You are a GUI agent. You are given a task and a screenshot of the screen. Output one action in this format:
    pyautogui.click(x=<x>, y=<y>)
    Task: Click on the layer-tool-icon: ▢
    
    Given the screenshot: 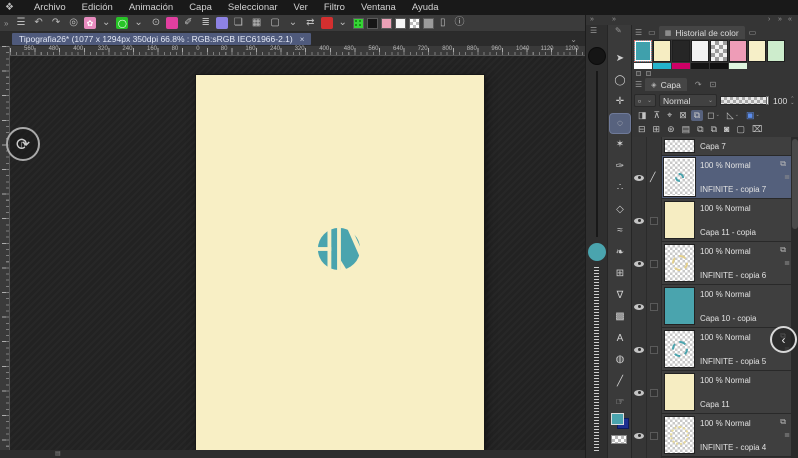 What is the action you would take?
    pyautogui.click(x=740, y=129)
    